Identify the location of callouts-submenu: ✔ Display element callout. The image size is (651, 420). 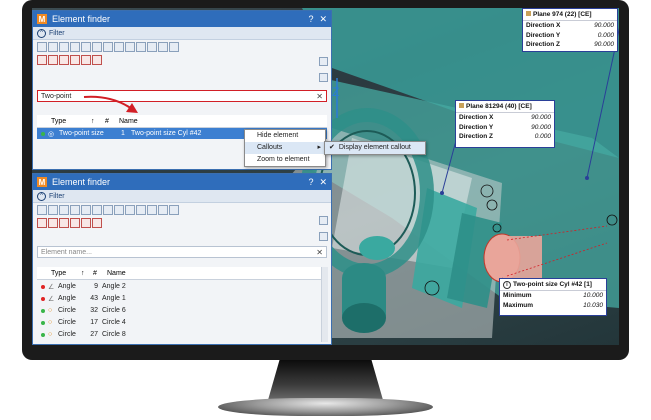
(375, 148).